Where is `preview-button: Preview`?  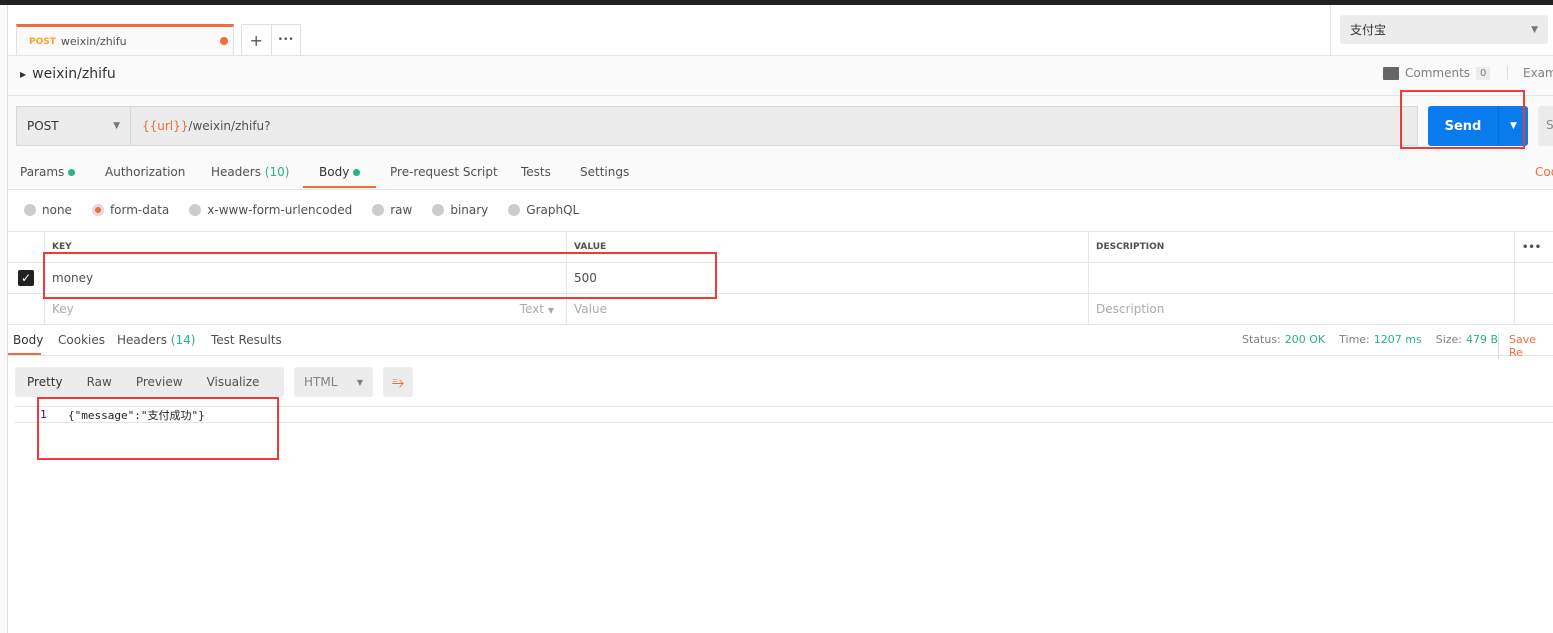
preview-button: Preview is located at coordinates (159, 382).